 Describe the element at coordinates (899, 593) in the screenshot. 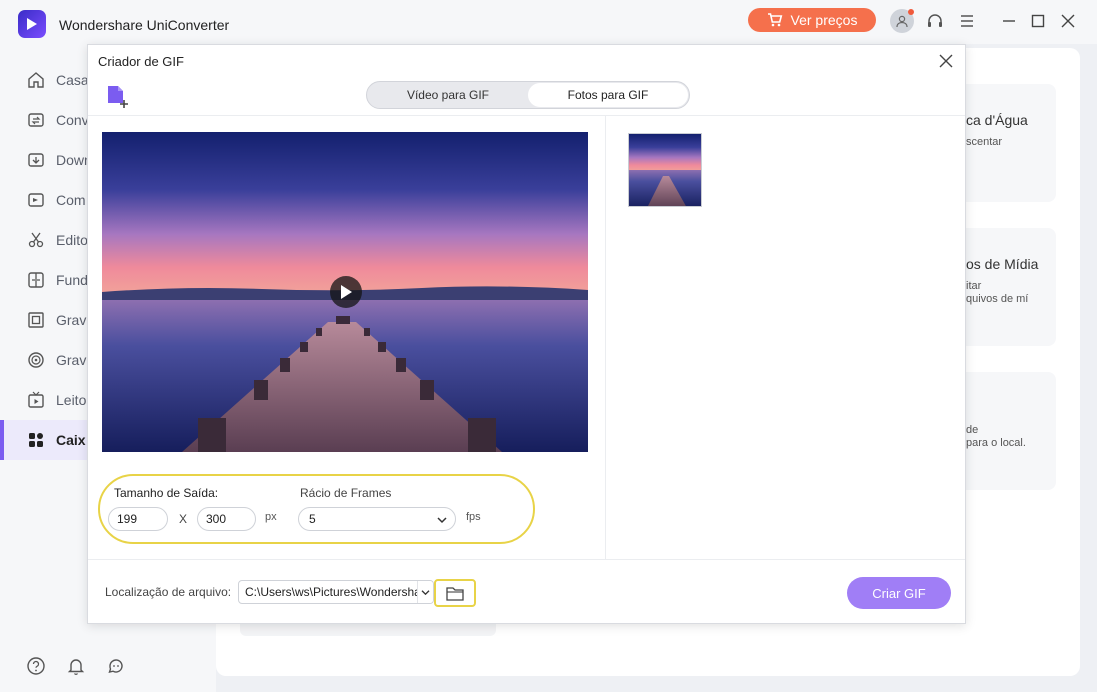

I see `create-gif-button: Criar GIF` at that location.